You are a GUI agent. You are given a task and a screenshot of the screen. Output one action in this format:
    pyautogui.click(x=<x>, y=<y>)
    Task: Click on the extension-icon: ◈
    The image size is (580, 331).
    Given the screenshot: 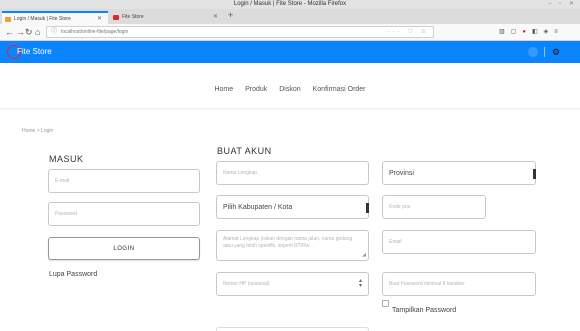 What is the action you would take?
    pyautogui.click(x=549, y=32)
    